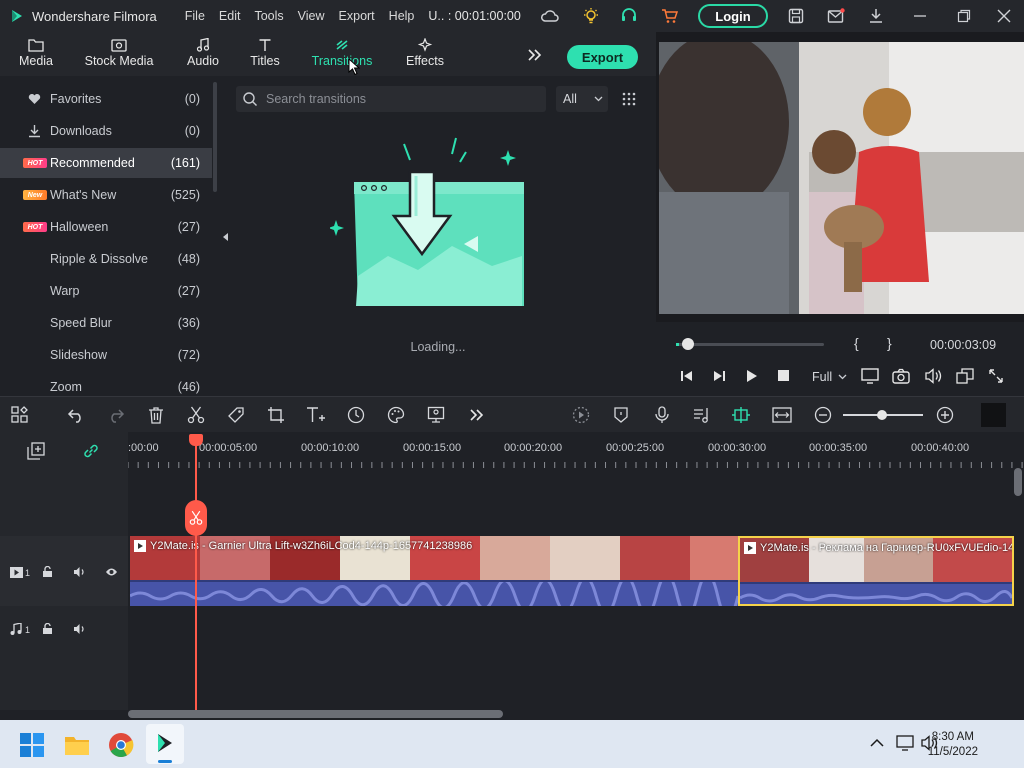 Image resolution: width=1024 pixels, height=768 pixels. I want to click on panel-toggle, so click(992, 415).